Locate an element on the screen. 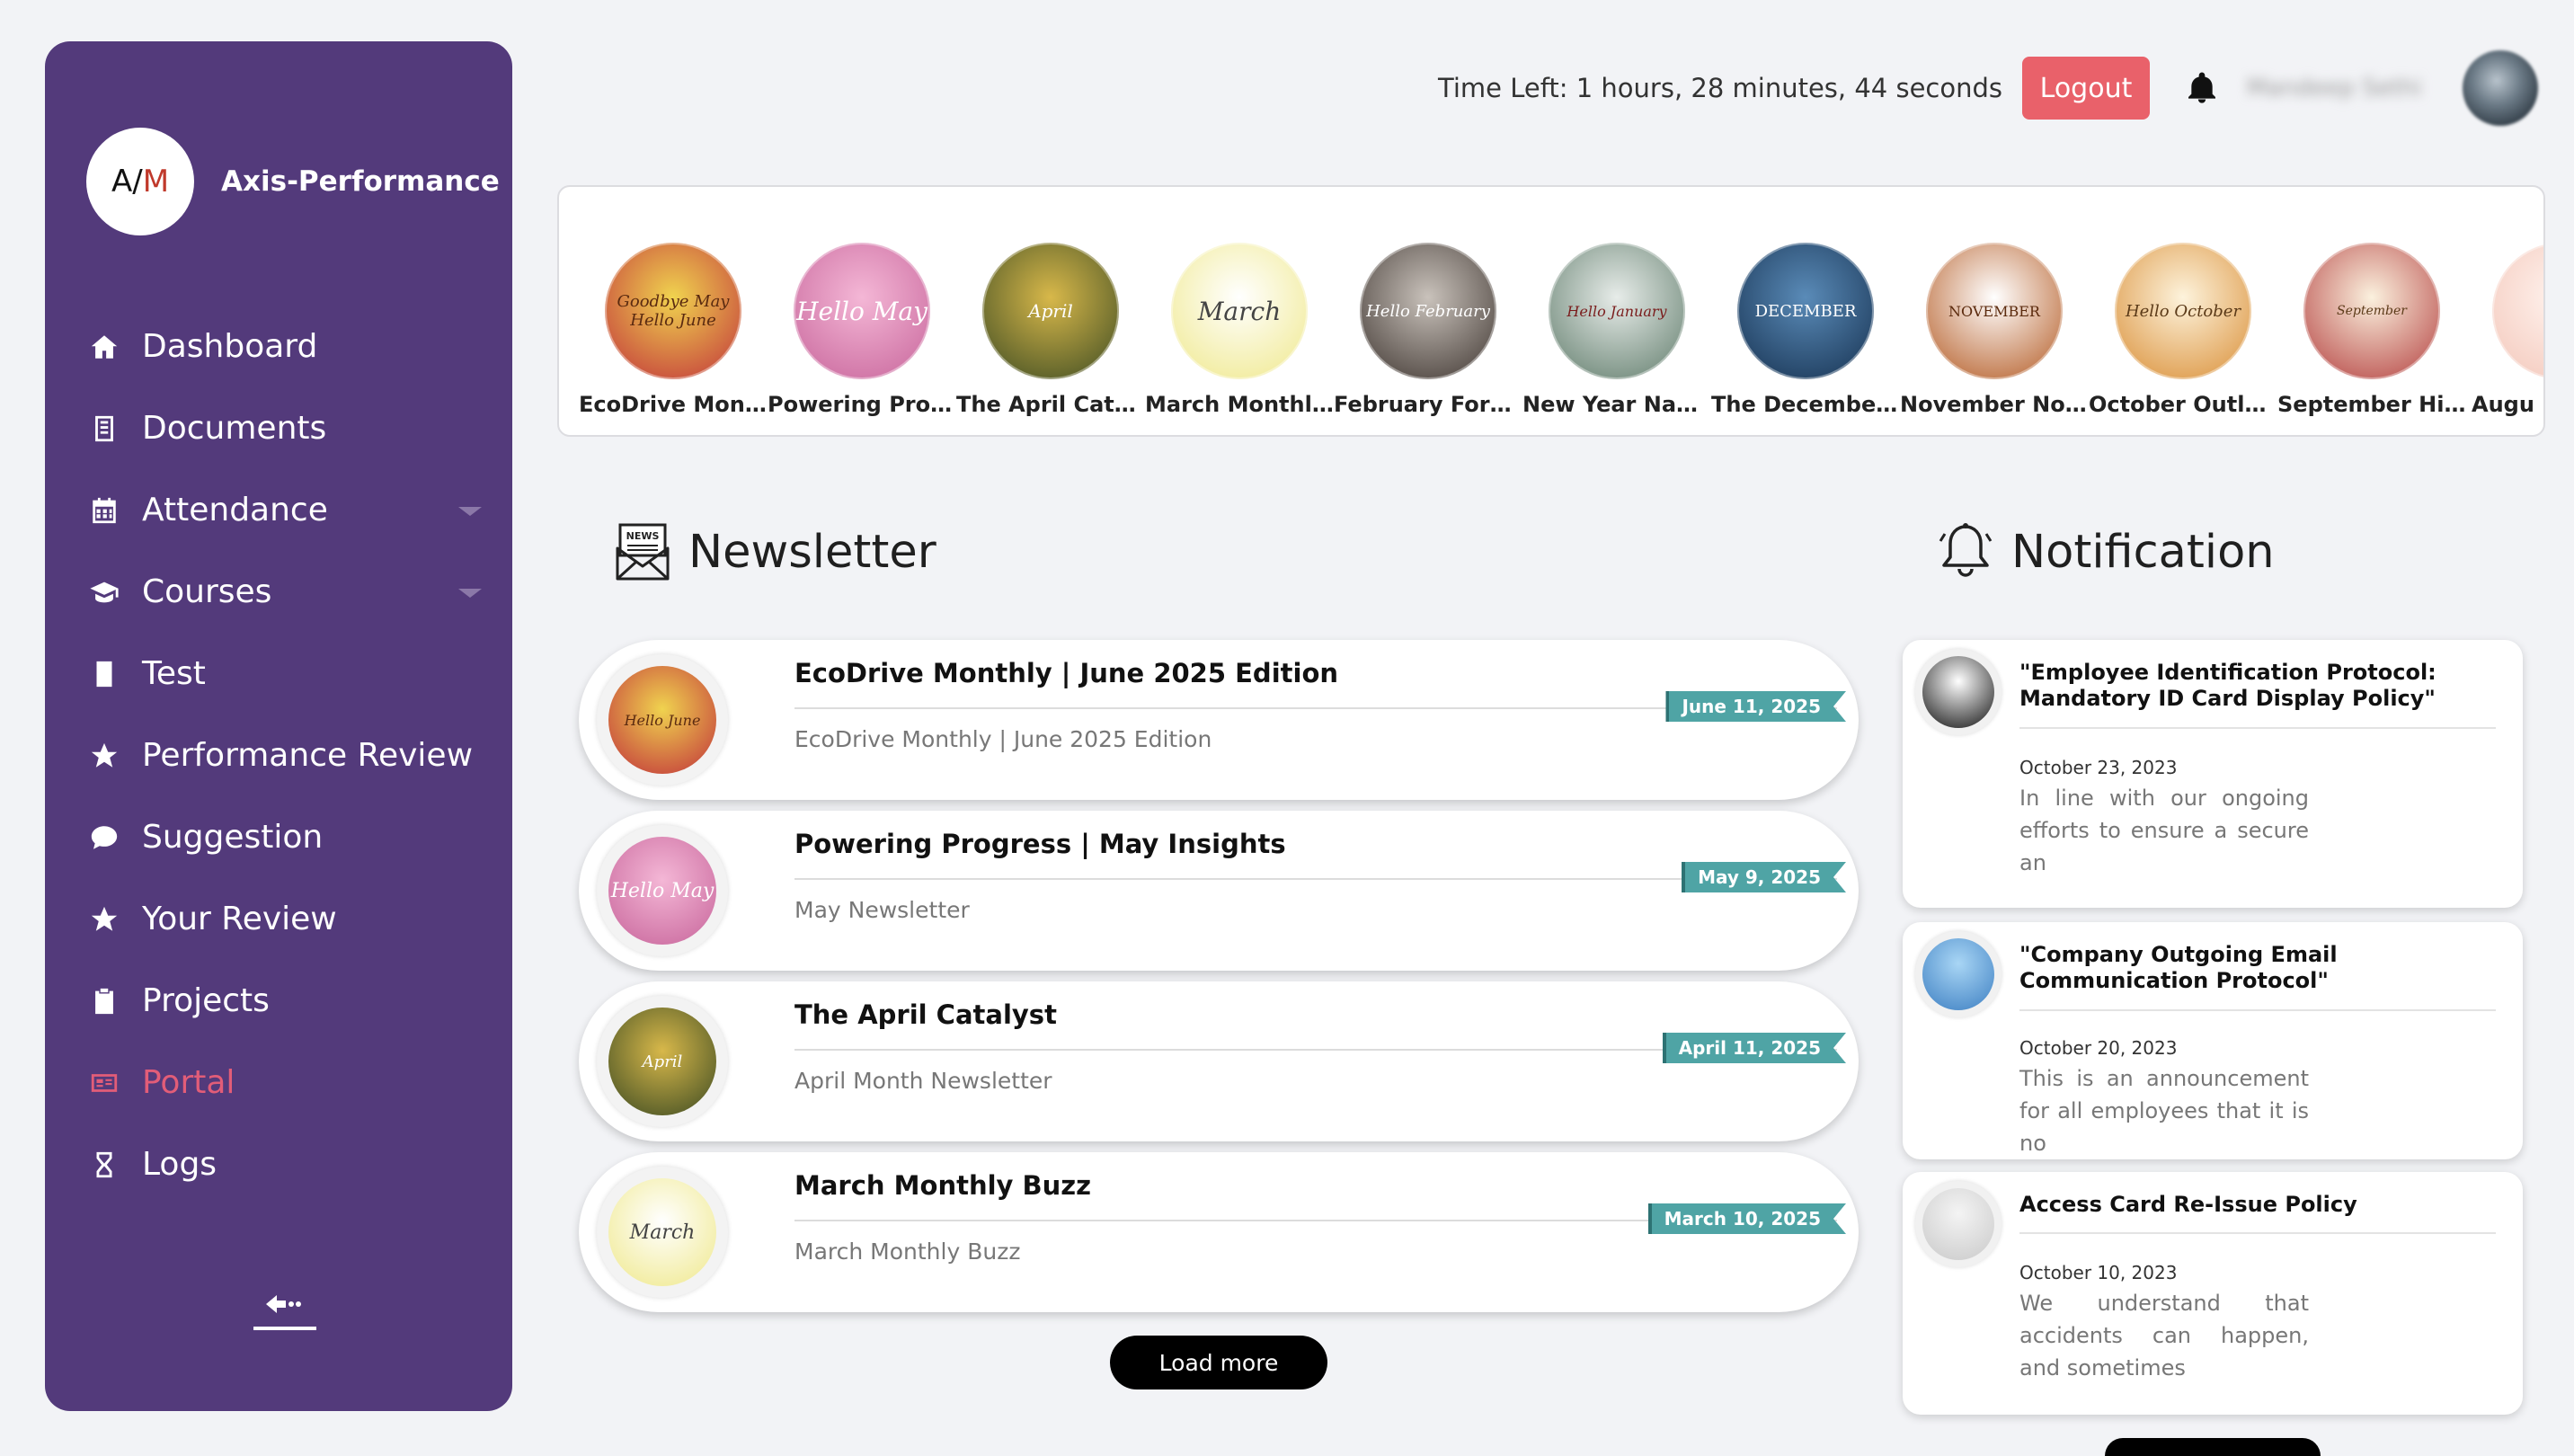  sidebar-item-performance-review: Performance Review is located at coordinates (284, 756).